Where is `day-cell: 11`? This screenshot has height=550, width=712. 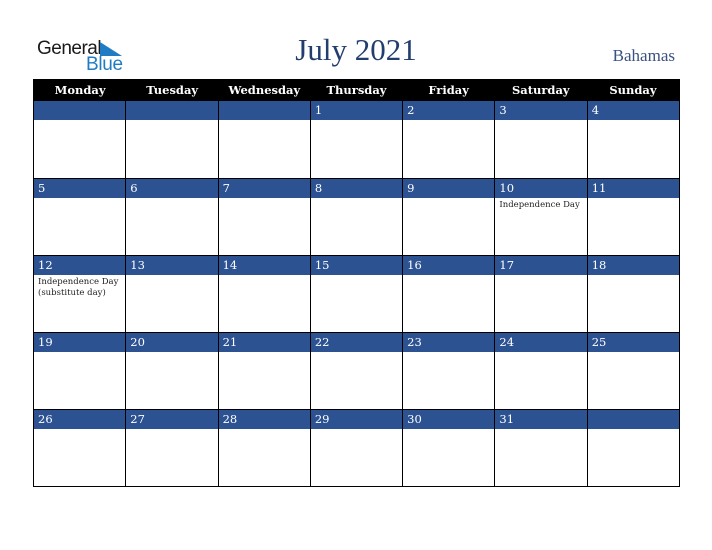 day-cell: 11 is located at coordinates (632, 217).